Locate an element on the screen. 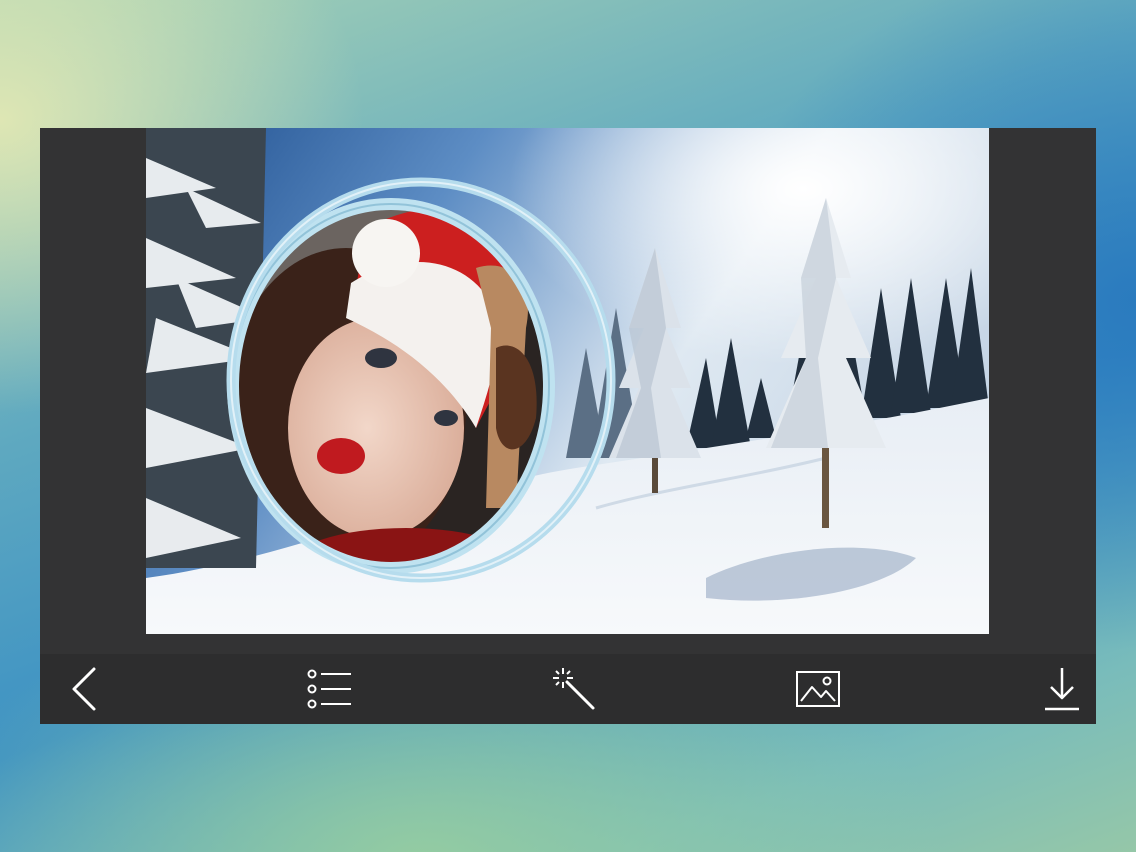 The width and height of the screenshot is (1136, 852). back-button is located at coordinates (86, 689).